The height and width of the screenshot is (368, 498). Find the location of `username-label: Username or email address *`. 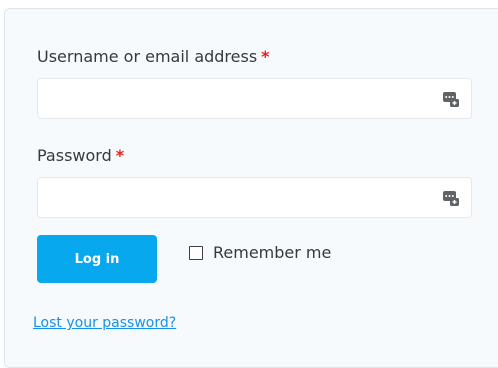

username-label: Username or email address * is located at coordinates (153, 57).